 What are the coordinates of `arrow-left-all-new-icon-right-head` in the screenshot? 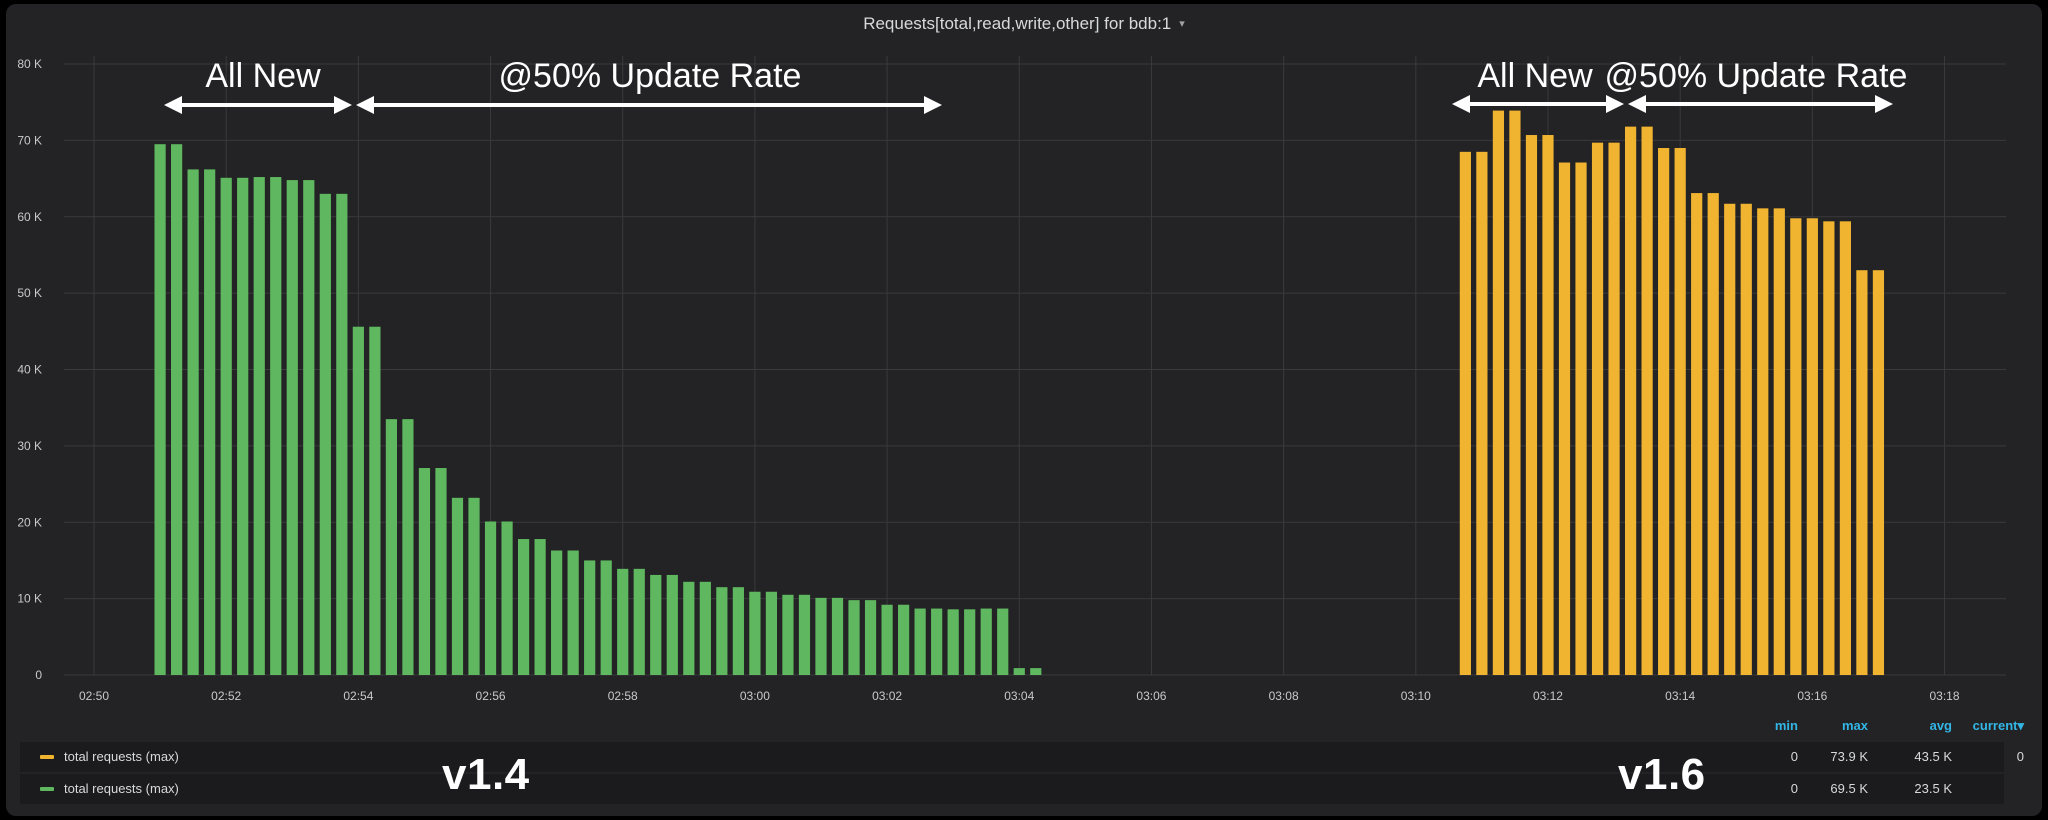 It's located at (343, 105).